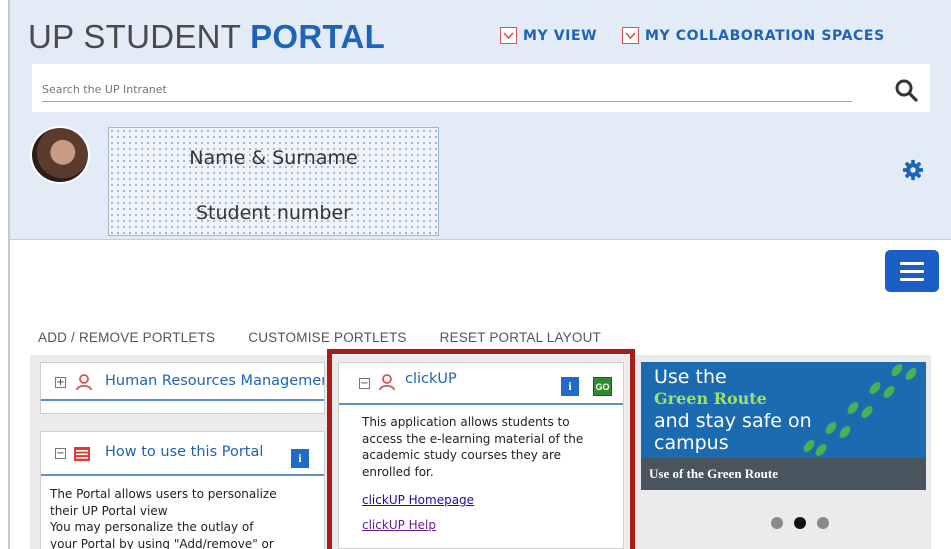 The image size is (951, 549). I want to click on my-collaboration-spaces-menu: MY COLLABORATION SPACES, so click(753, 35).